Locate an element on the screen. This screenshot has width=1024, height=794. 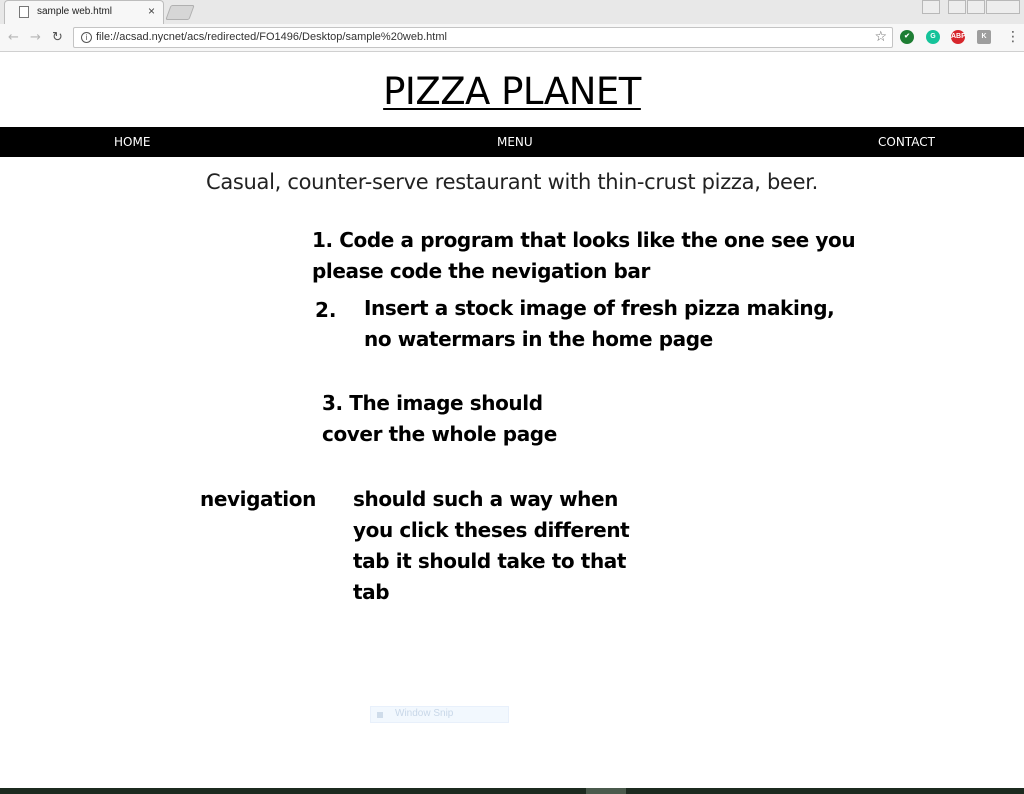
taskbar is located at coordinates (512, 791).